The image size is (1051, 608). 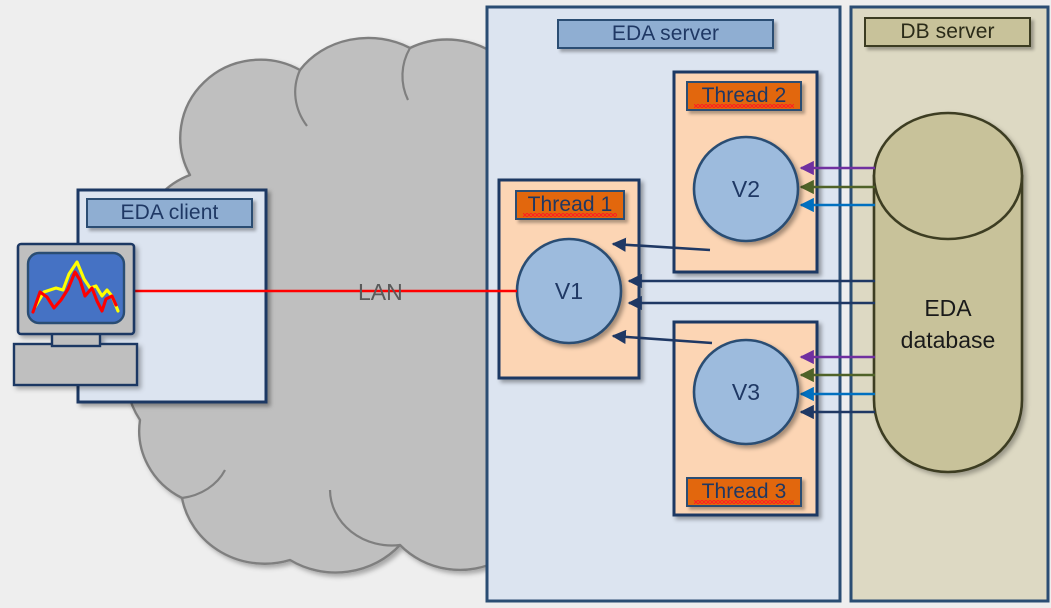 I want to click on node-v2-label: V2, so click(x=746, y=188).